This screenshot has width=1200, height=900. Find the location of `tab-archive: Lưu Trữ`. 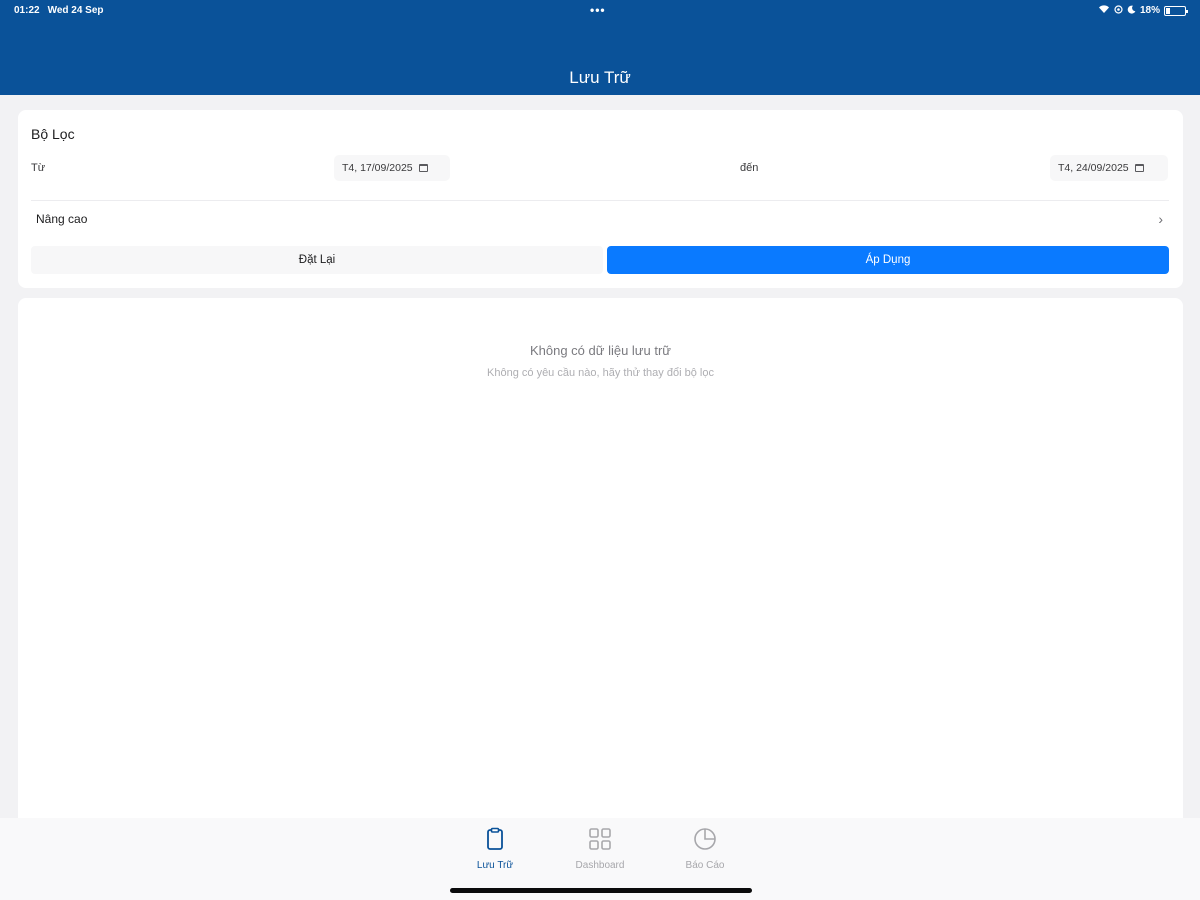

tab-archive: Lưu Trữ is located at coordinates (495, 851).